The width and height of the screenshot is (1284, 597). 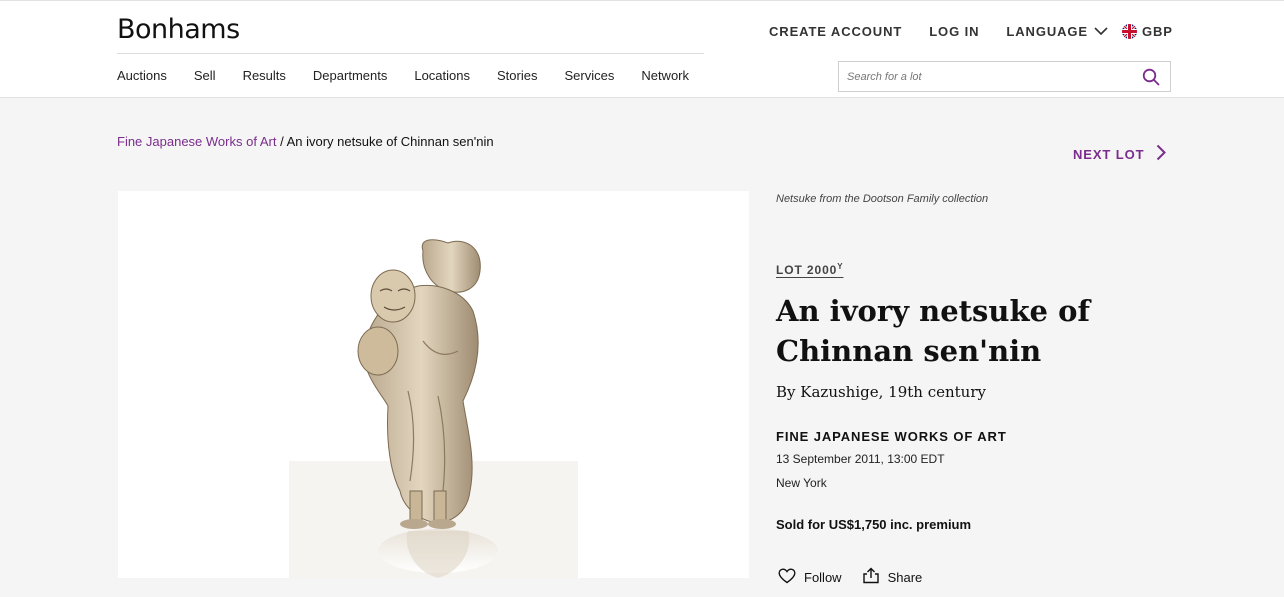 What do you see at coordinates (1101, 31) in the screenshot?
I see `chevron-down-icon` at bounding box center [1101, 31].